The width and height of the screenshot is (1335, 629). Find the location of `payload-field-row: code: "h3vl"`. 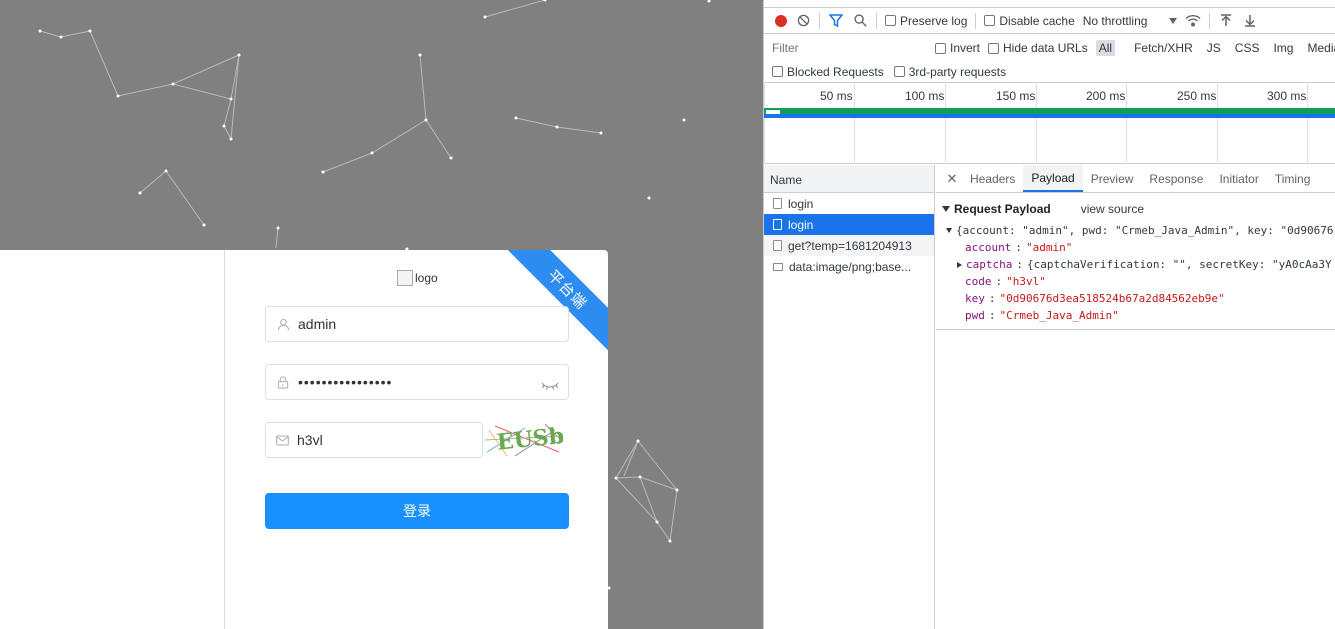

payload-field-row: code: "h3vl" is located at coordinates (1005, 281).